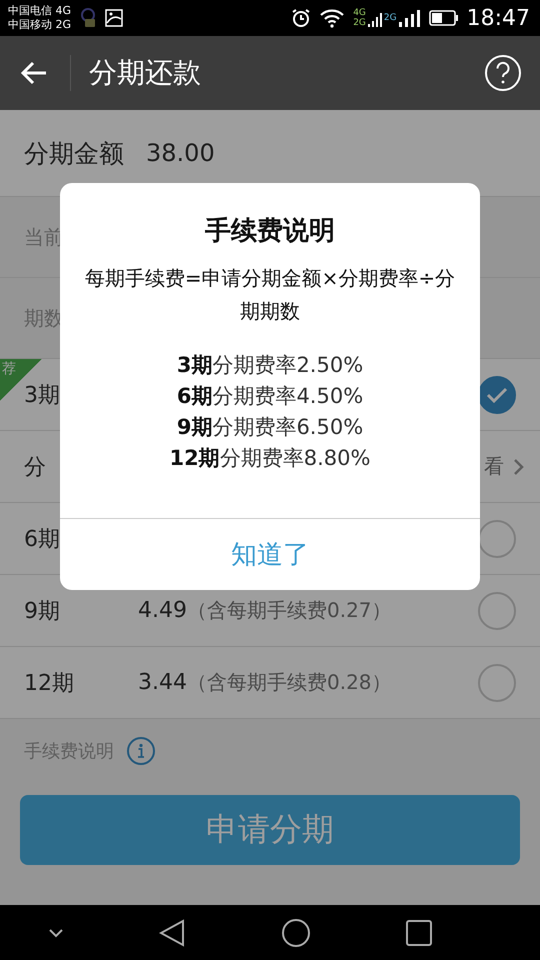 The image size is (540, 960). I want to click on network-label: 4G, so click(359, 13).